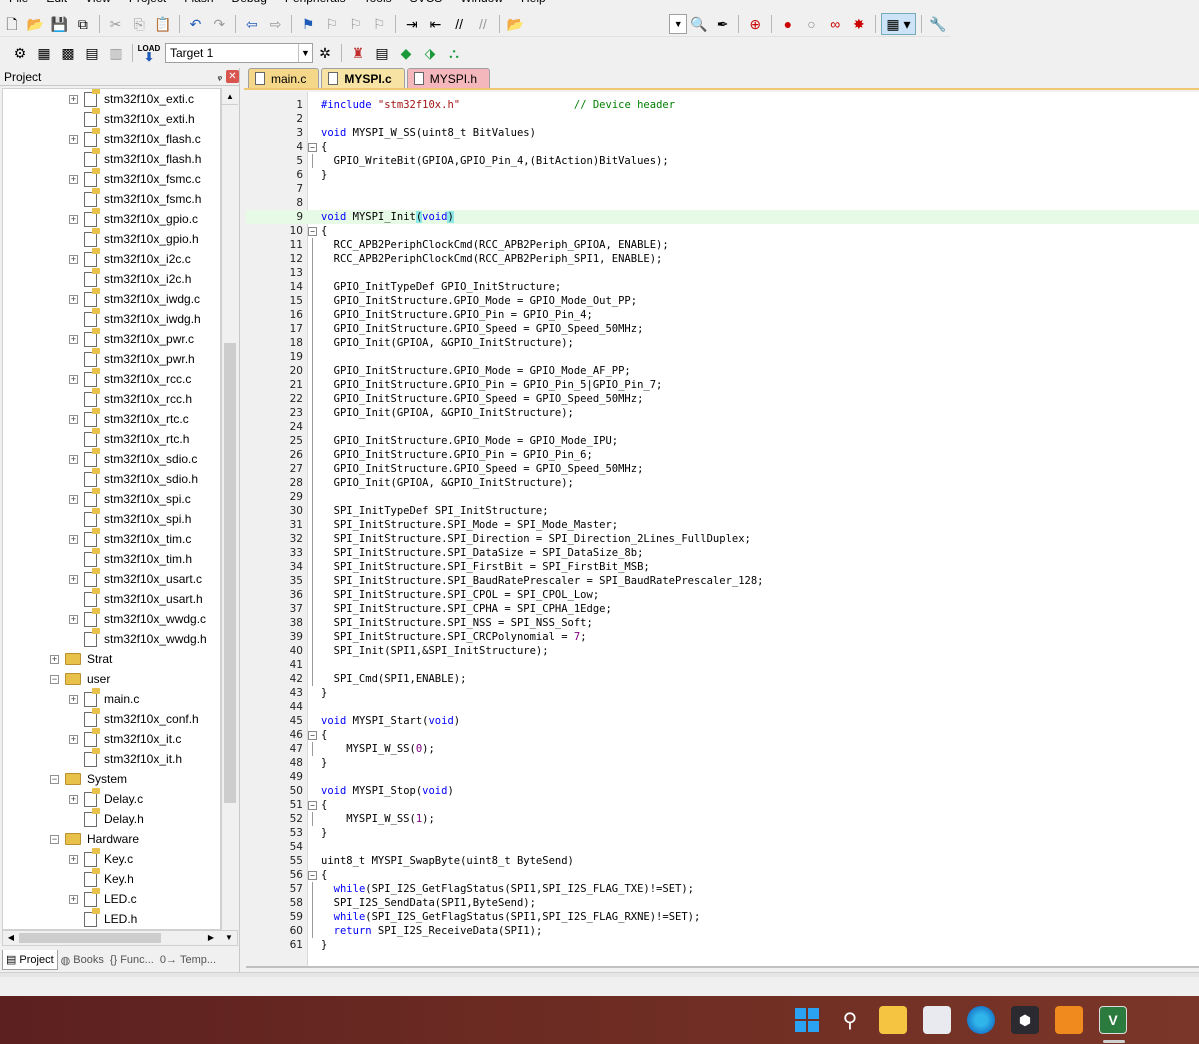 The width and height of the screenshot is (1199, 1044). Describe the element at coordinates (149, 53) in the screenshot. I see `download-icon: LOAD ⬇` at that location.